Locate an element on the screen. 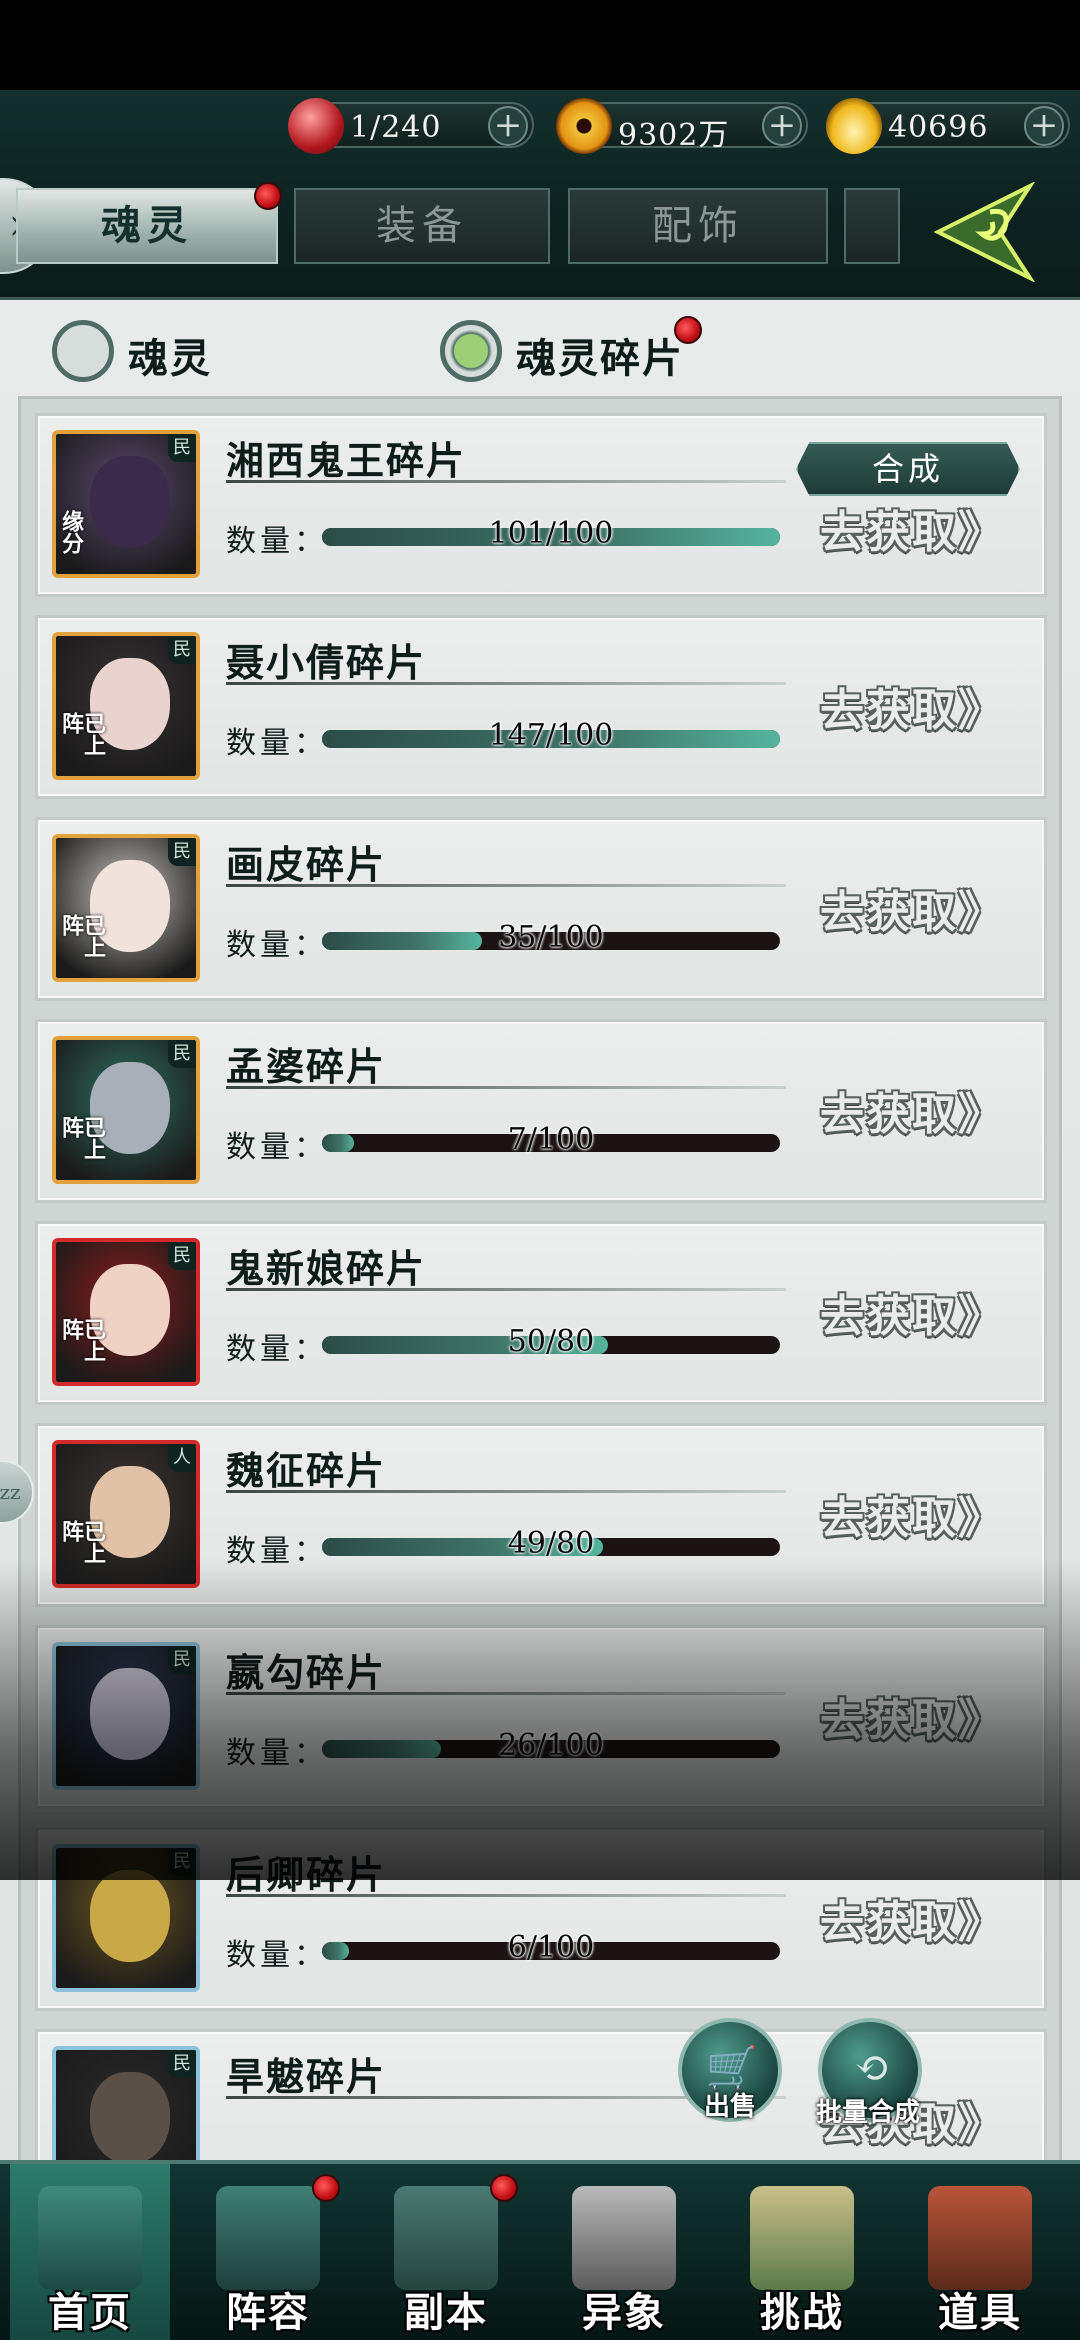 The height and width of the screenshot is (2340, 1080). nav-label: 异象 is located at coordinates (624, 2312).